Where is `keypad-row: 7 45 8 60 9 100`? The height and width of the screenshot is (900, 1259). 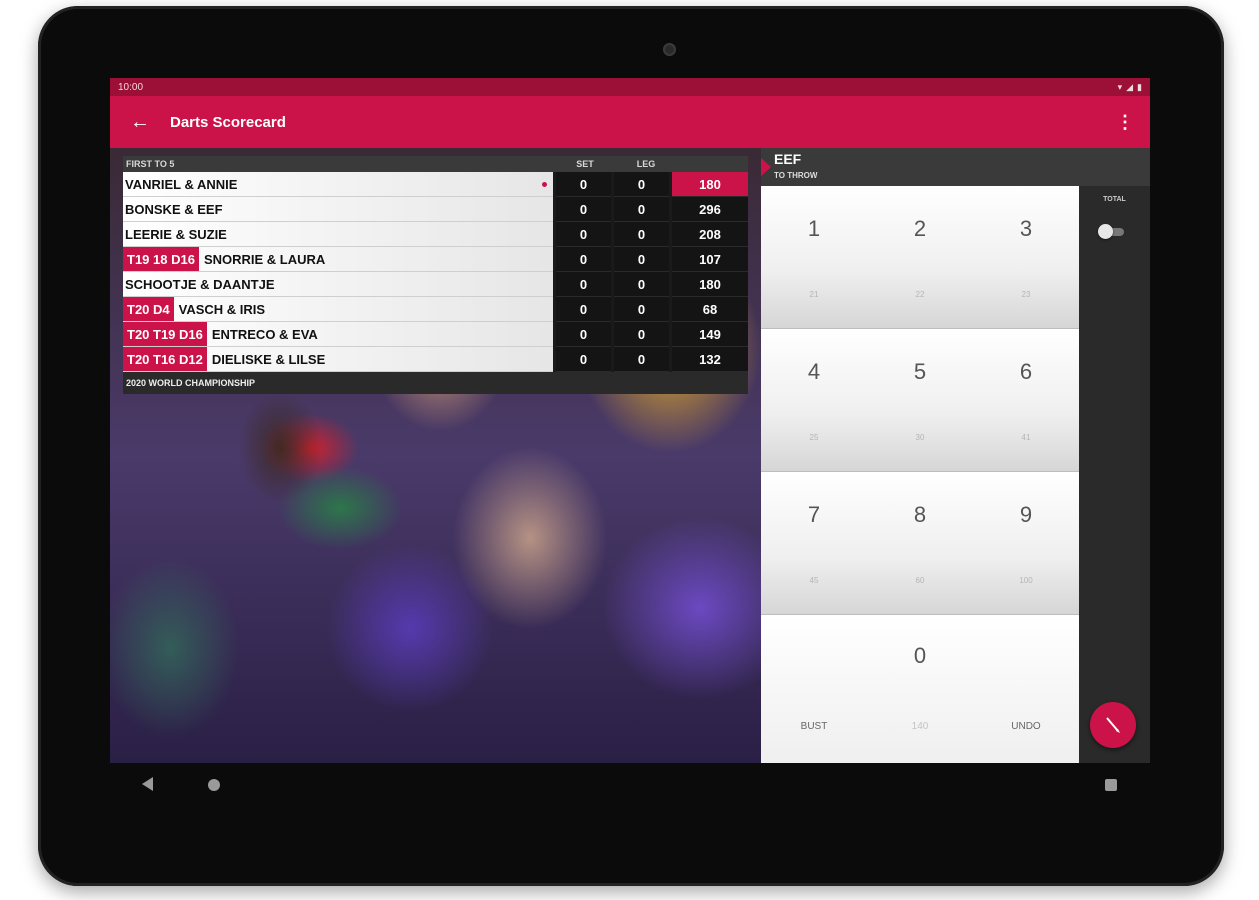
keypad-row: 7 45 8 60 9 100 is located at coordinates (920, 543).